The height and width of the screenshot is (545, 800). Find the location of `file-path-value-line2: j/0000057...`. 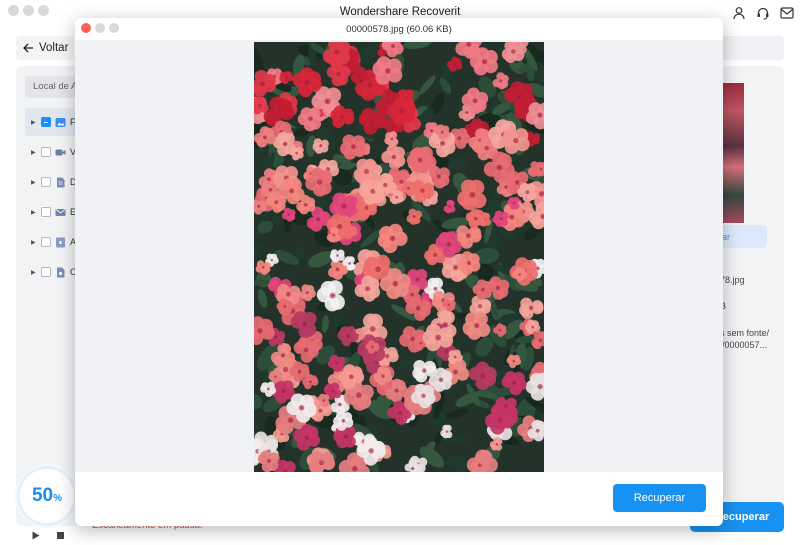

file-path-value-line2: j/0000057... is located at coordinates (744, 345).